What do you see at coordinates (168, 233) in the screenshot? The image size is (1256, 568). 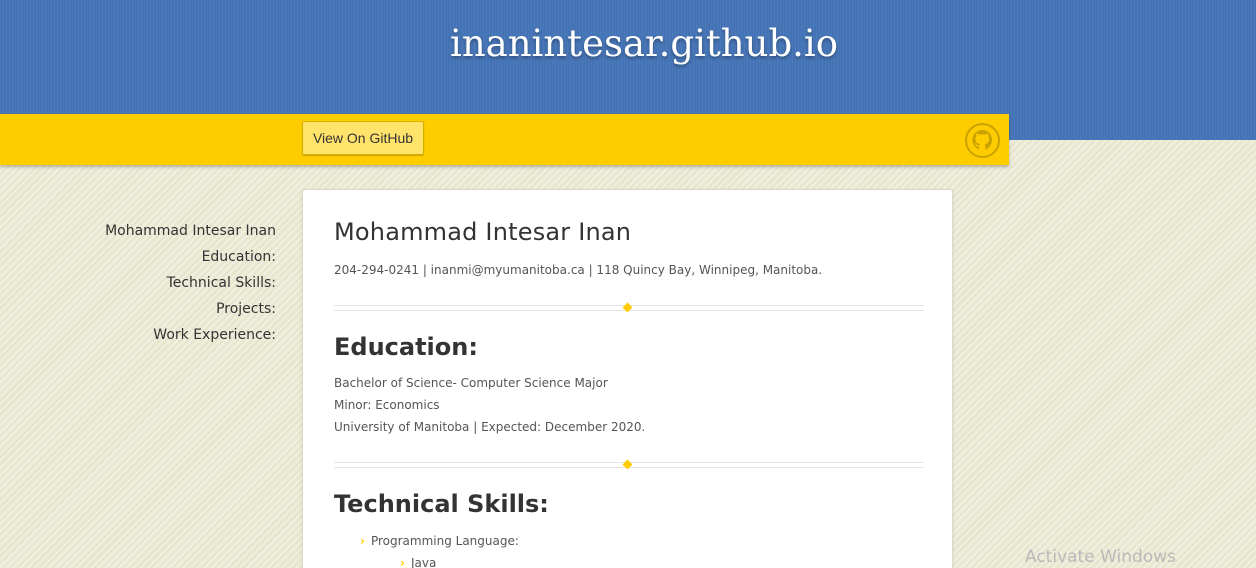 I see `sidebar-item-name: Mohammad Intesar Inan` at bounding box center [168, 233].